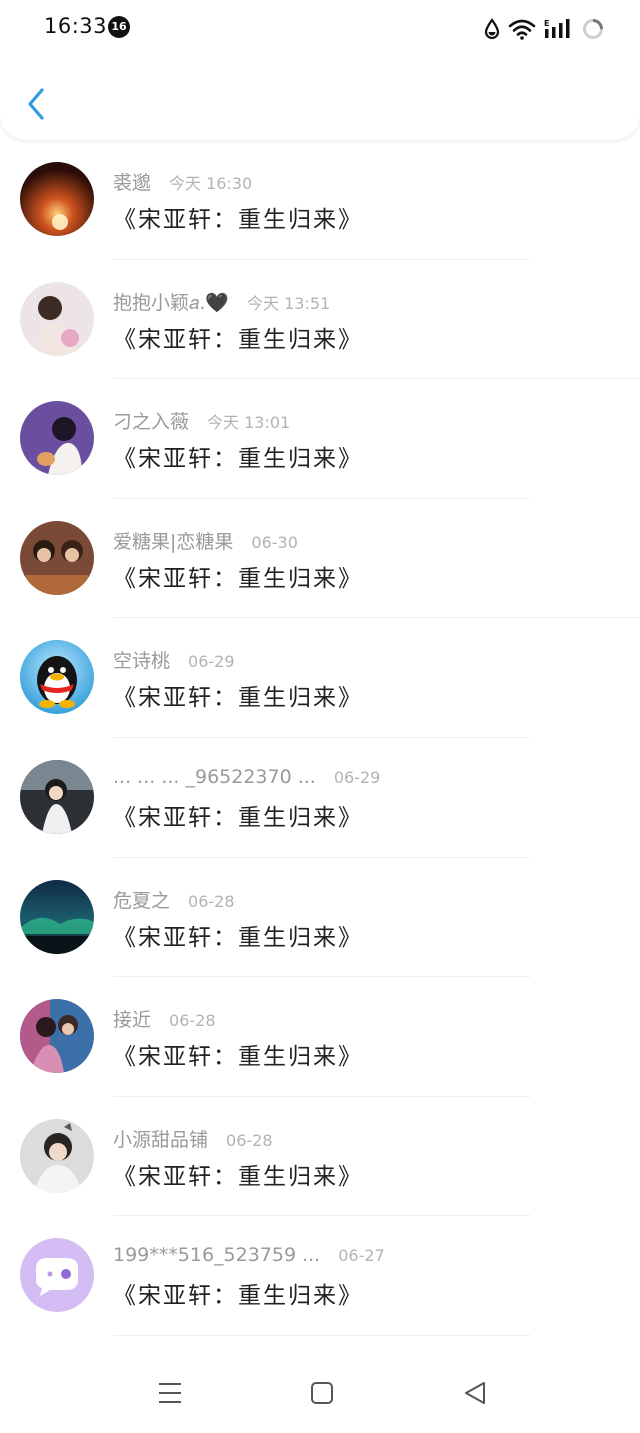  I want to click on sender-line: ... ... ... _96522370 ... 06-29, so click(246, 777).